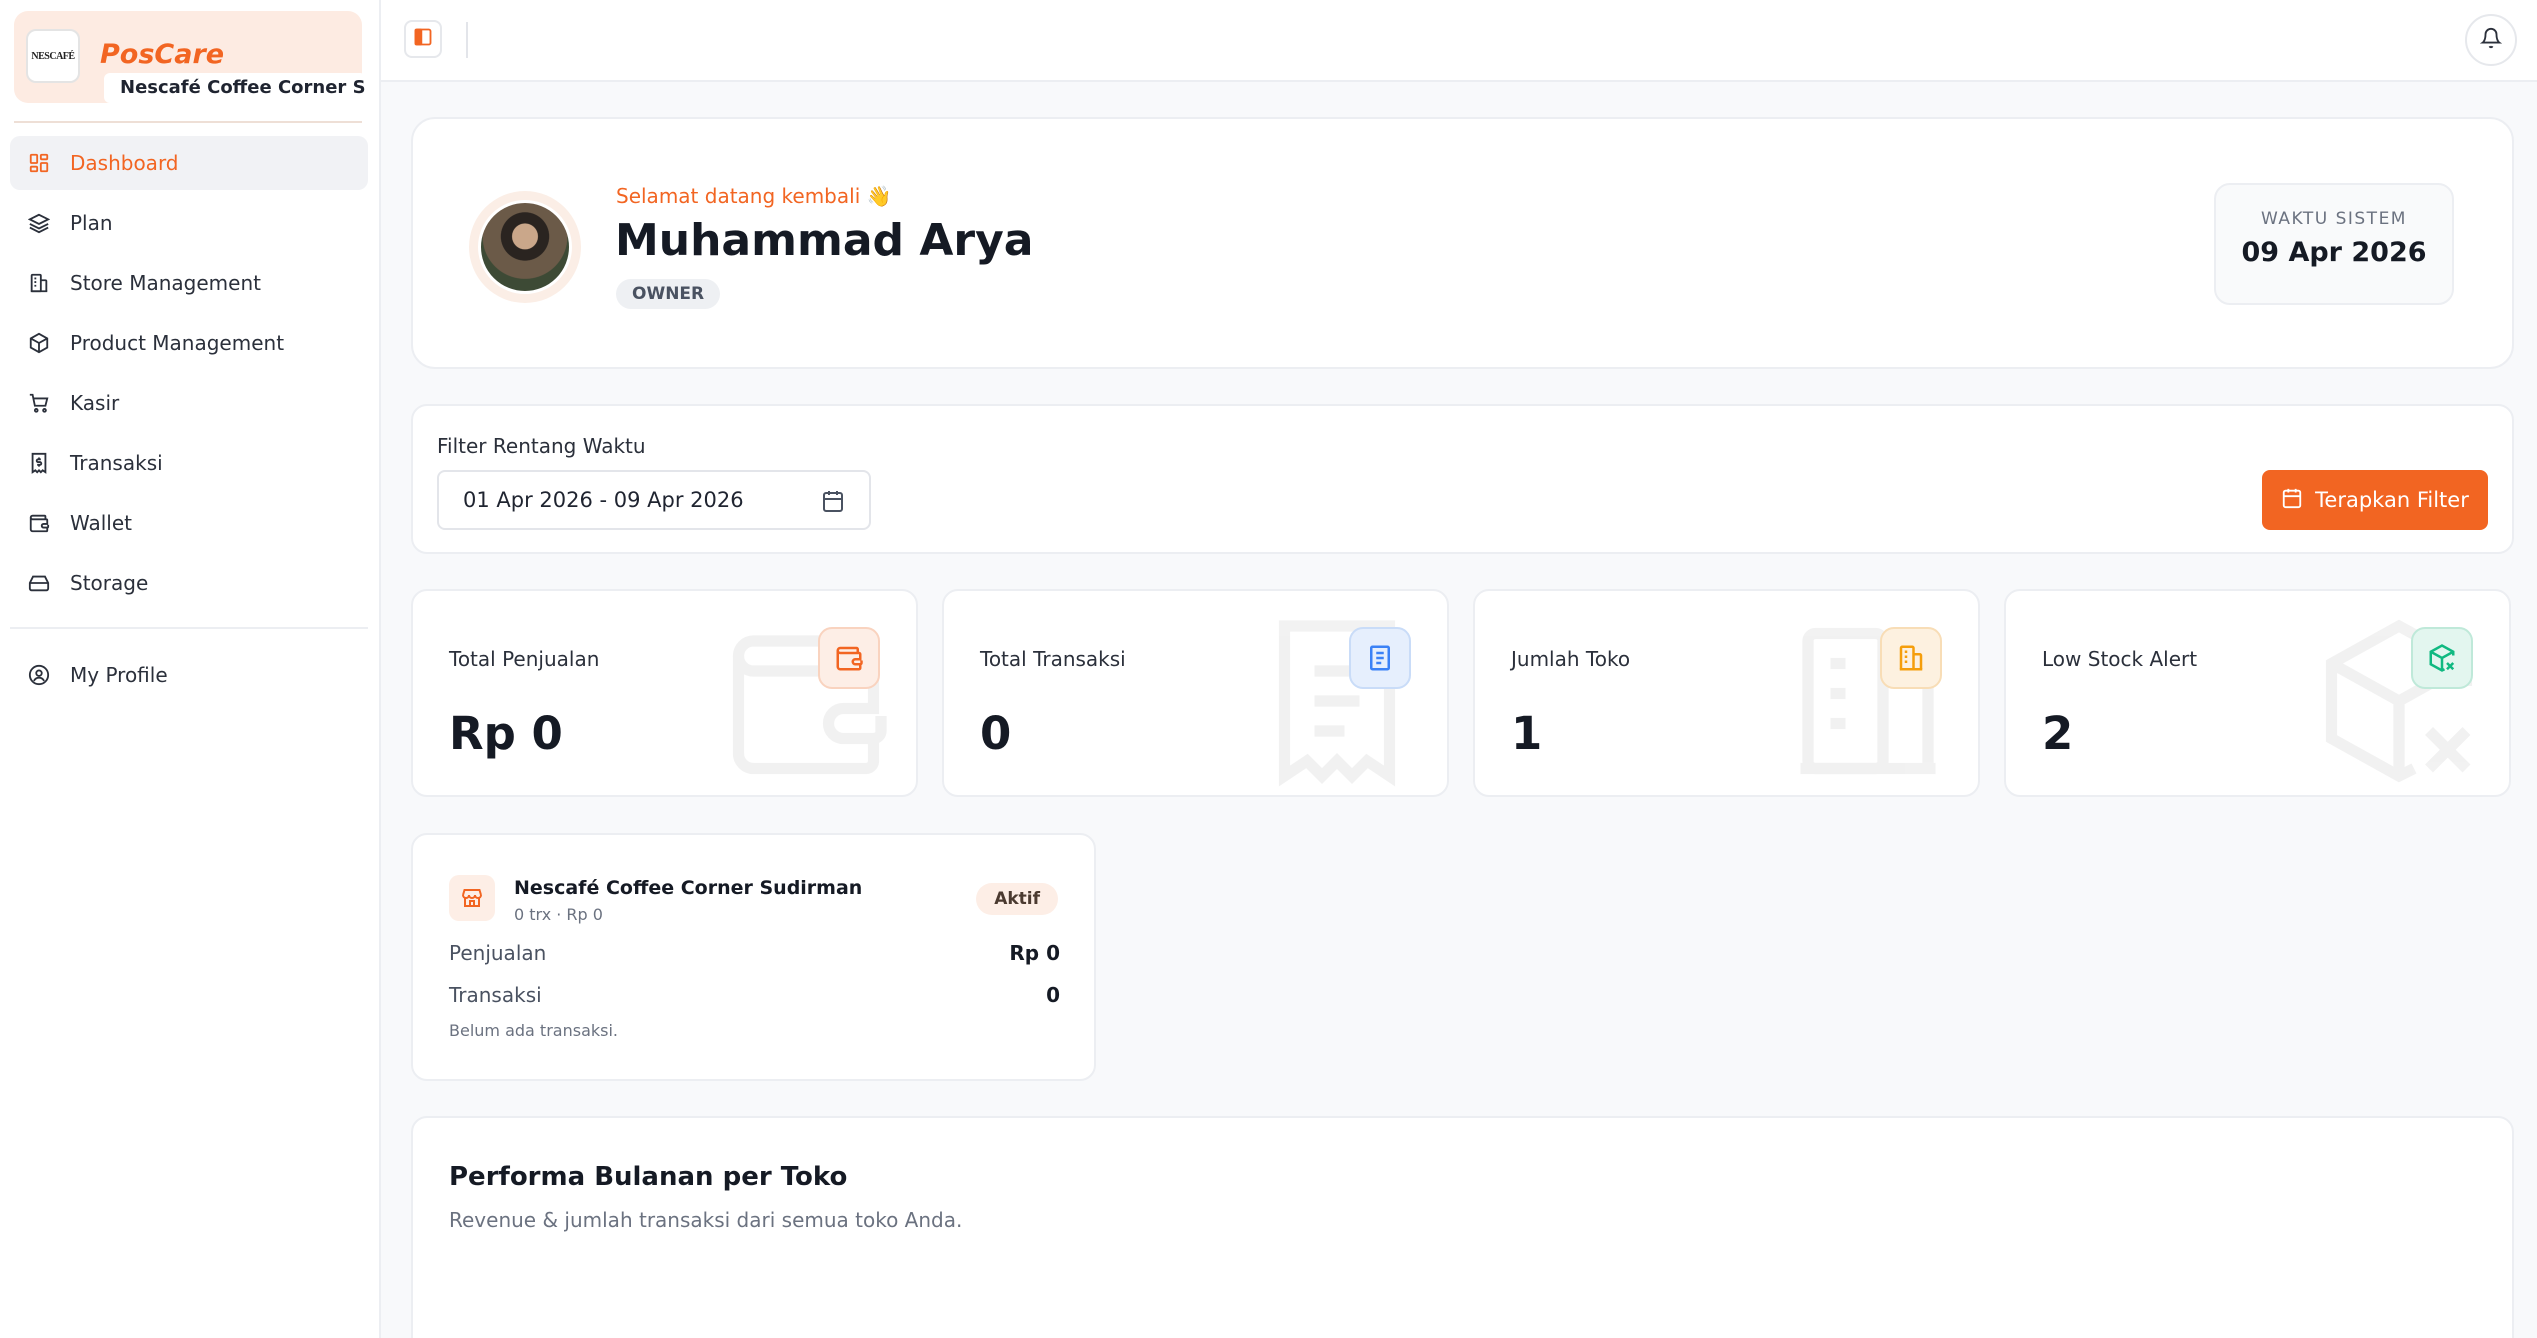  I want to click on sidebar-item-label: Product Management, so click(177, 343).